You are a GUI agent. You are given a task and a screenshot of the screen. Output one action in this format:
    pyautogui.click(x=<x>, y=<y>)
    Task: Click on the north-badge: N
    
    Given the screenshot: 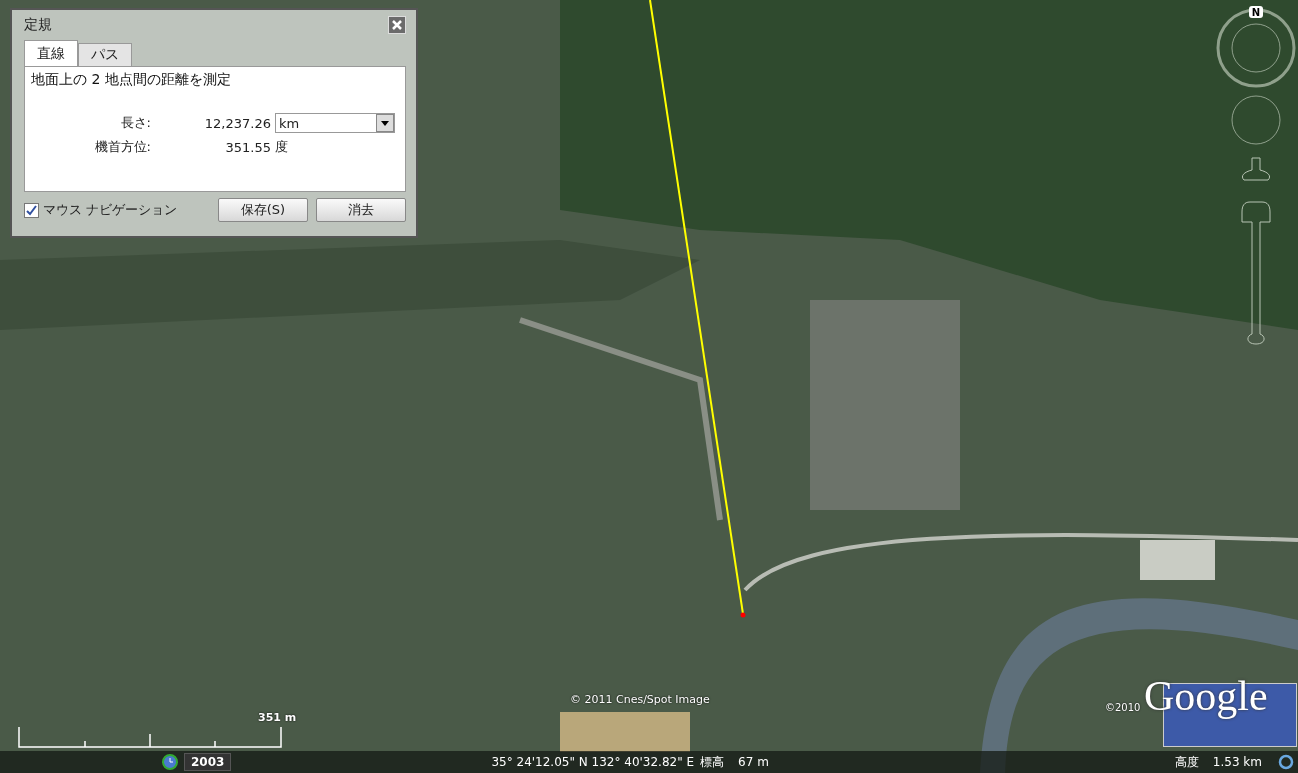 What is the action you would take?
    pyautogui.click(x=1256, y=12)
    